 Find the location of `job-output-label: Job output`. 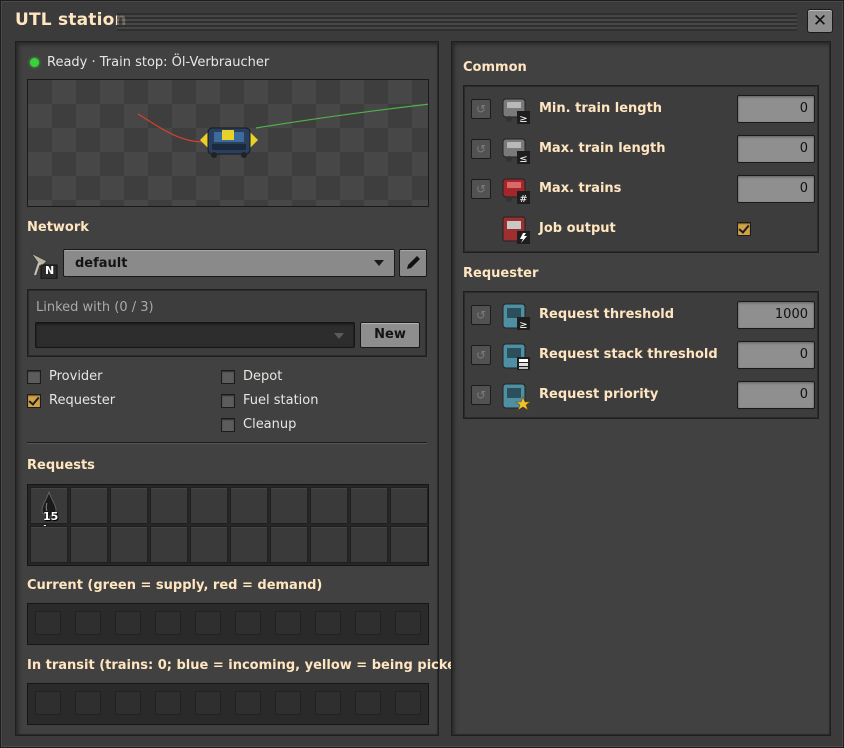

job-output-label: Job output is located at coordinates (577, 228).